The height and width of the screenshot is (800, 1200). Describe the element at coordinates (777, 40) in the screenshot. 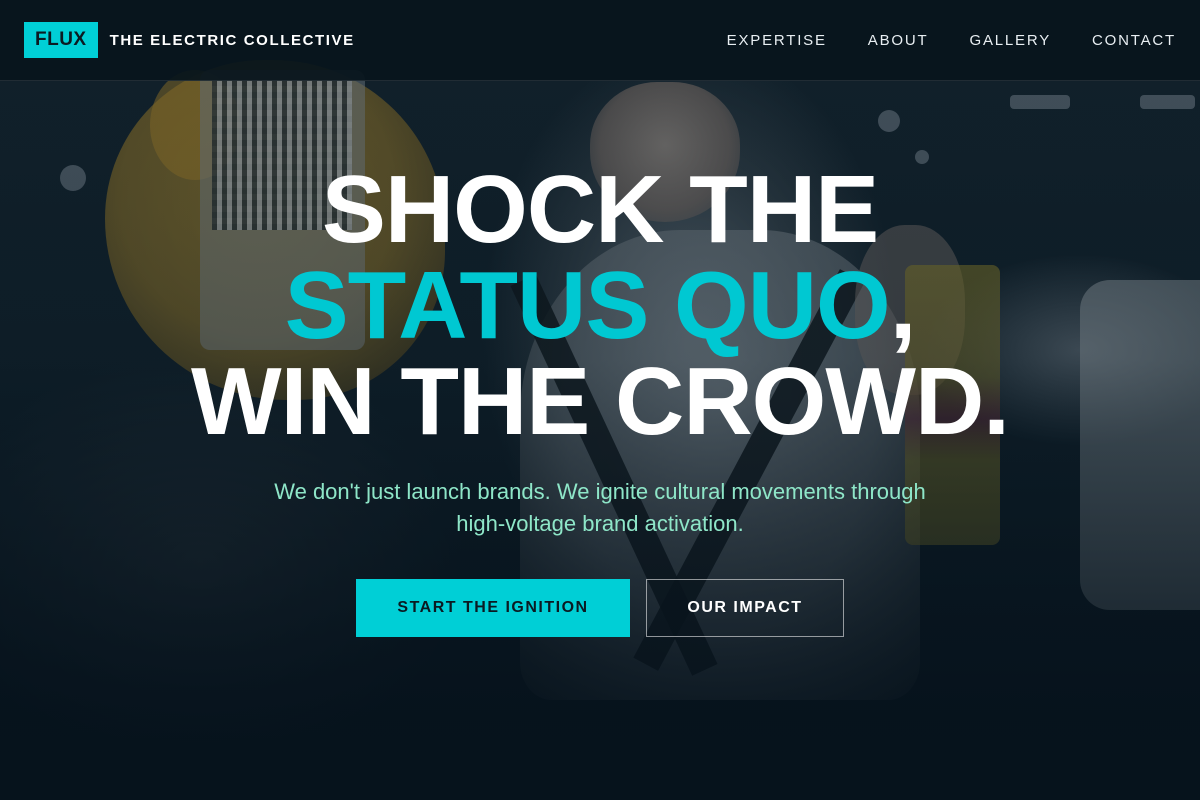

I see `nav-link-expertise: EXPERTISE` at that location.